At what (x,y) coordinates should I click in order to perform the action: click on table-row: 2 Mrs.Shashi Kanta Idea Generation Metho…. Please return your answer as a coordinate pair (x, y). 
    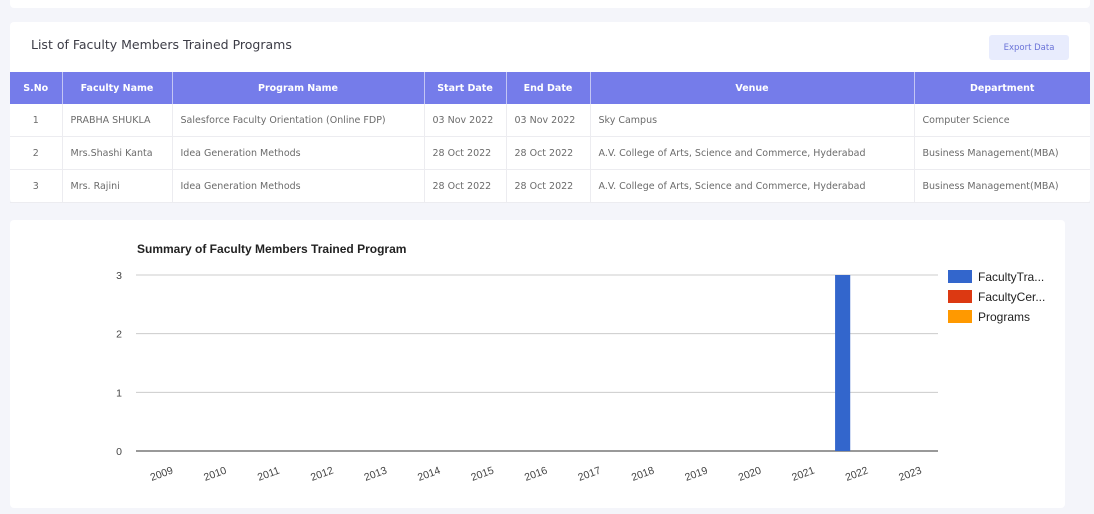
    Looking at the image, I should click on (550, 153).